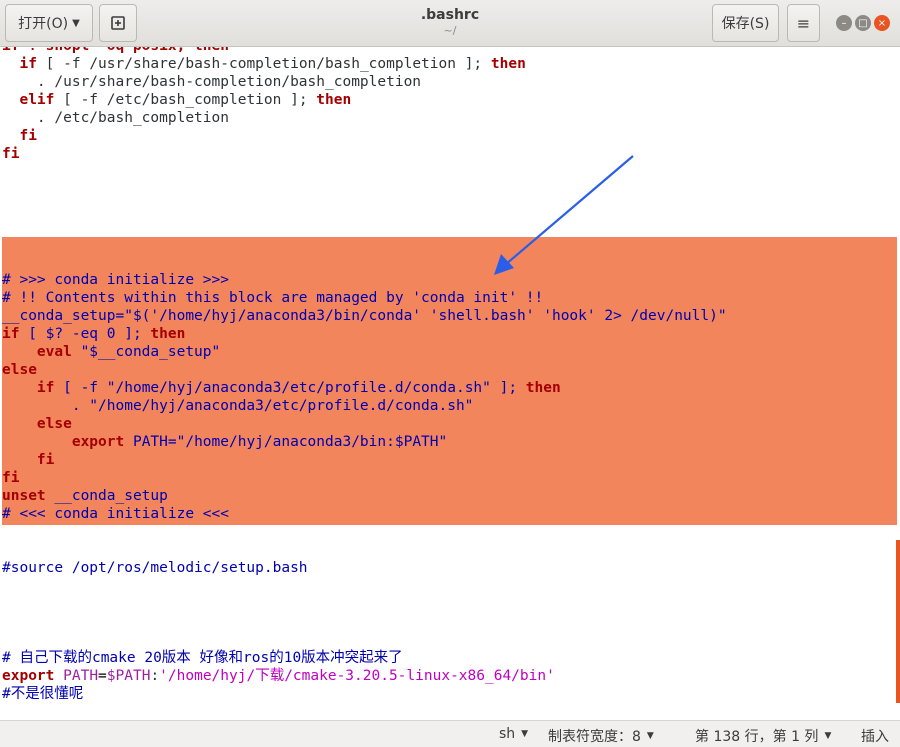 The height and width of the screenshot is (747, 900). What do you see at coordinates (594, 737) in the screenshot?
I see `tab-width-label: 制表符宽度：8` at bounding box center [594, 737].